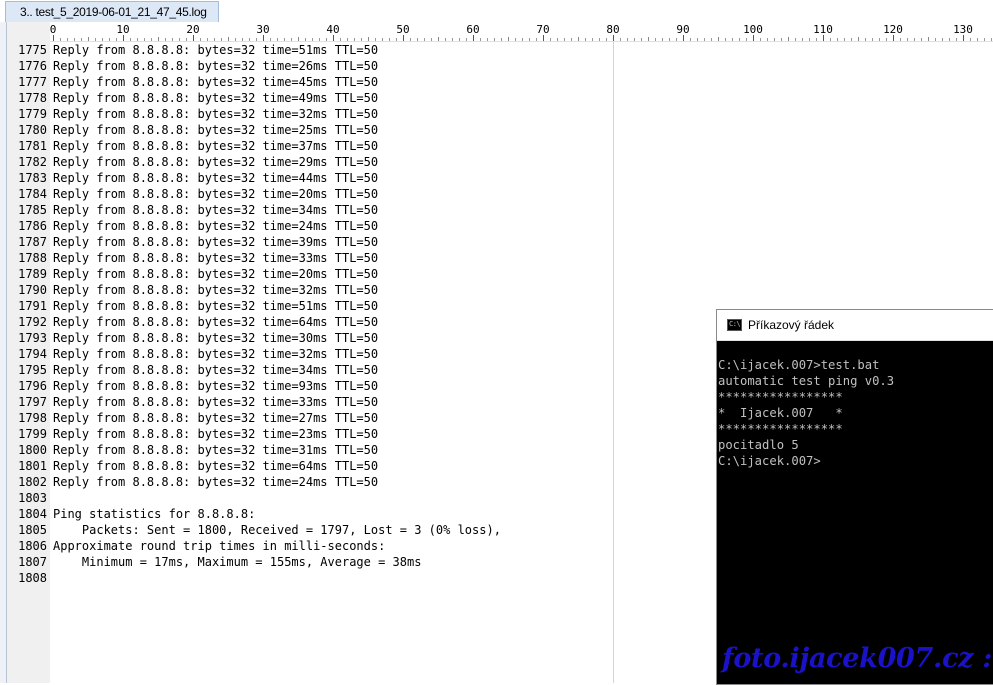 This screenshot has width=993, height=685. I want to click on cmd-title-bar: C:\ Příkazový řádek, so click(855, 325).